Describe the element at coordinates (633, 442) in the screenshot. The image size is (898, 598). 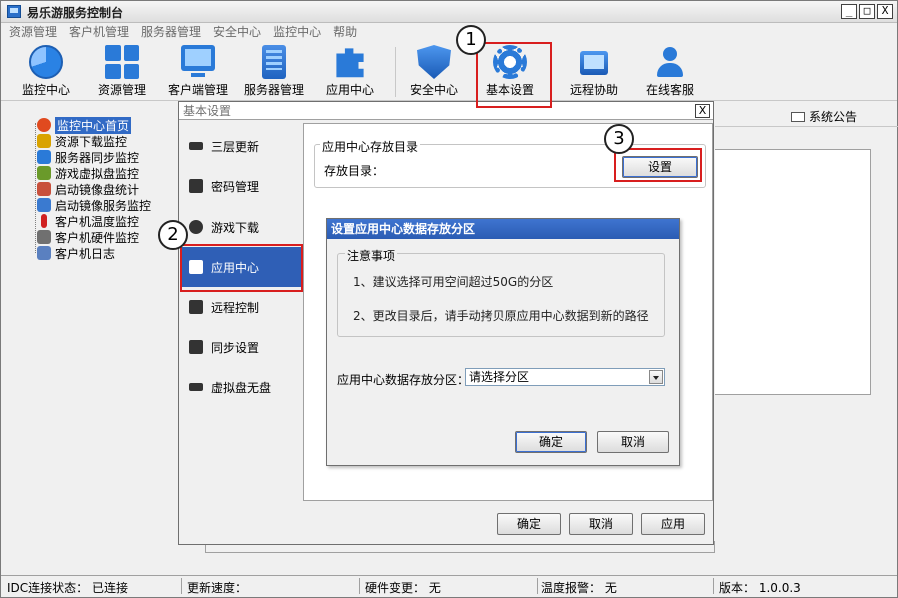
I see `partition-cancel-button: 取消` at that location.